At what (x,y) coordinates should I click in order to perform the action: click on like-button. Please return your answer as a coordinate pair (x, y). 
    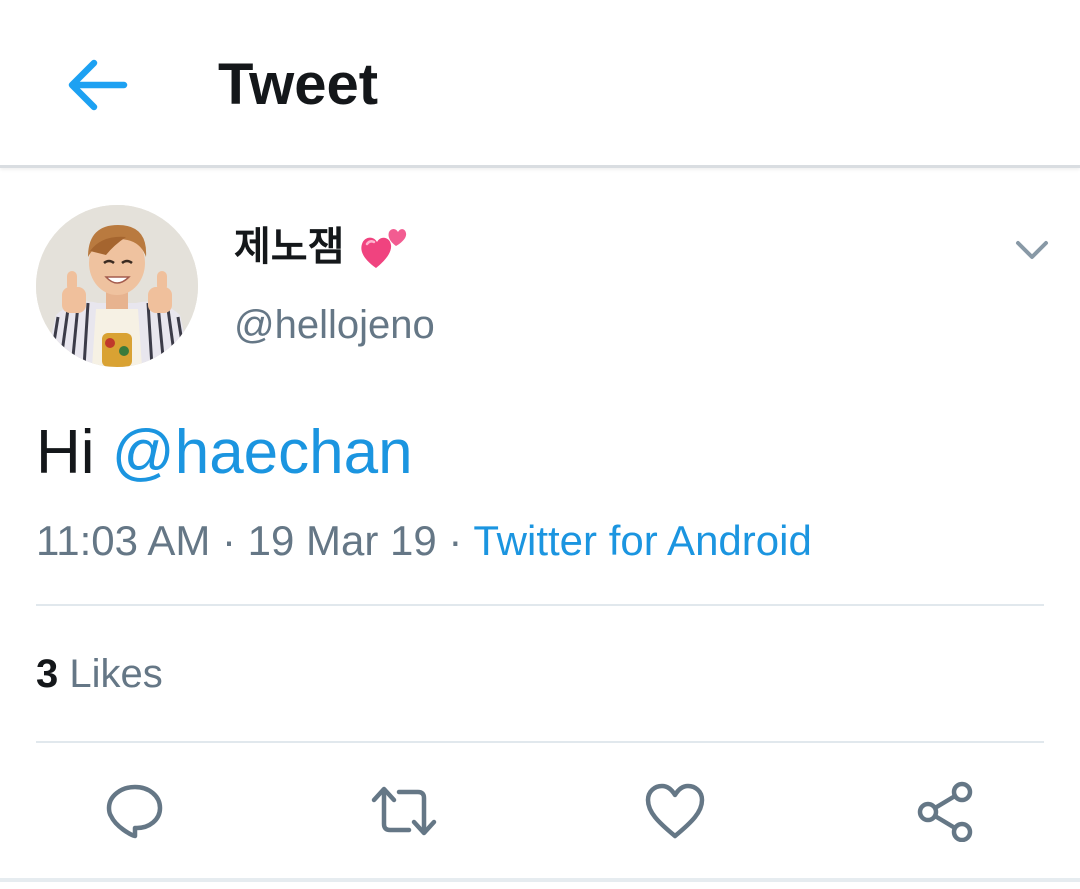
    Looking at the image, I should click on (675, 811).